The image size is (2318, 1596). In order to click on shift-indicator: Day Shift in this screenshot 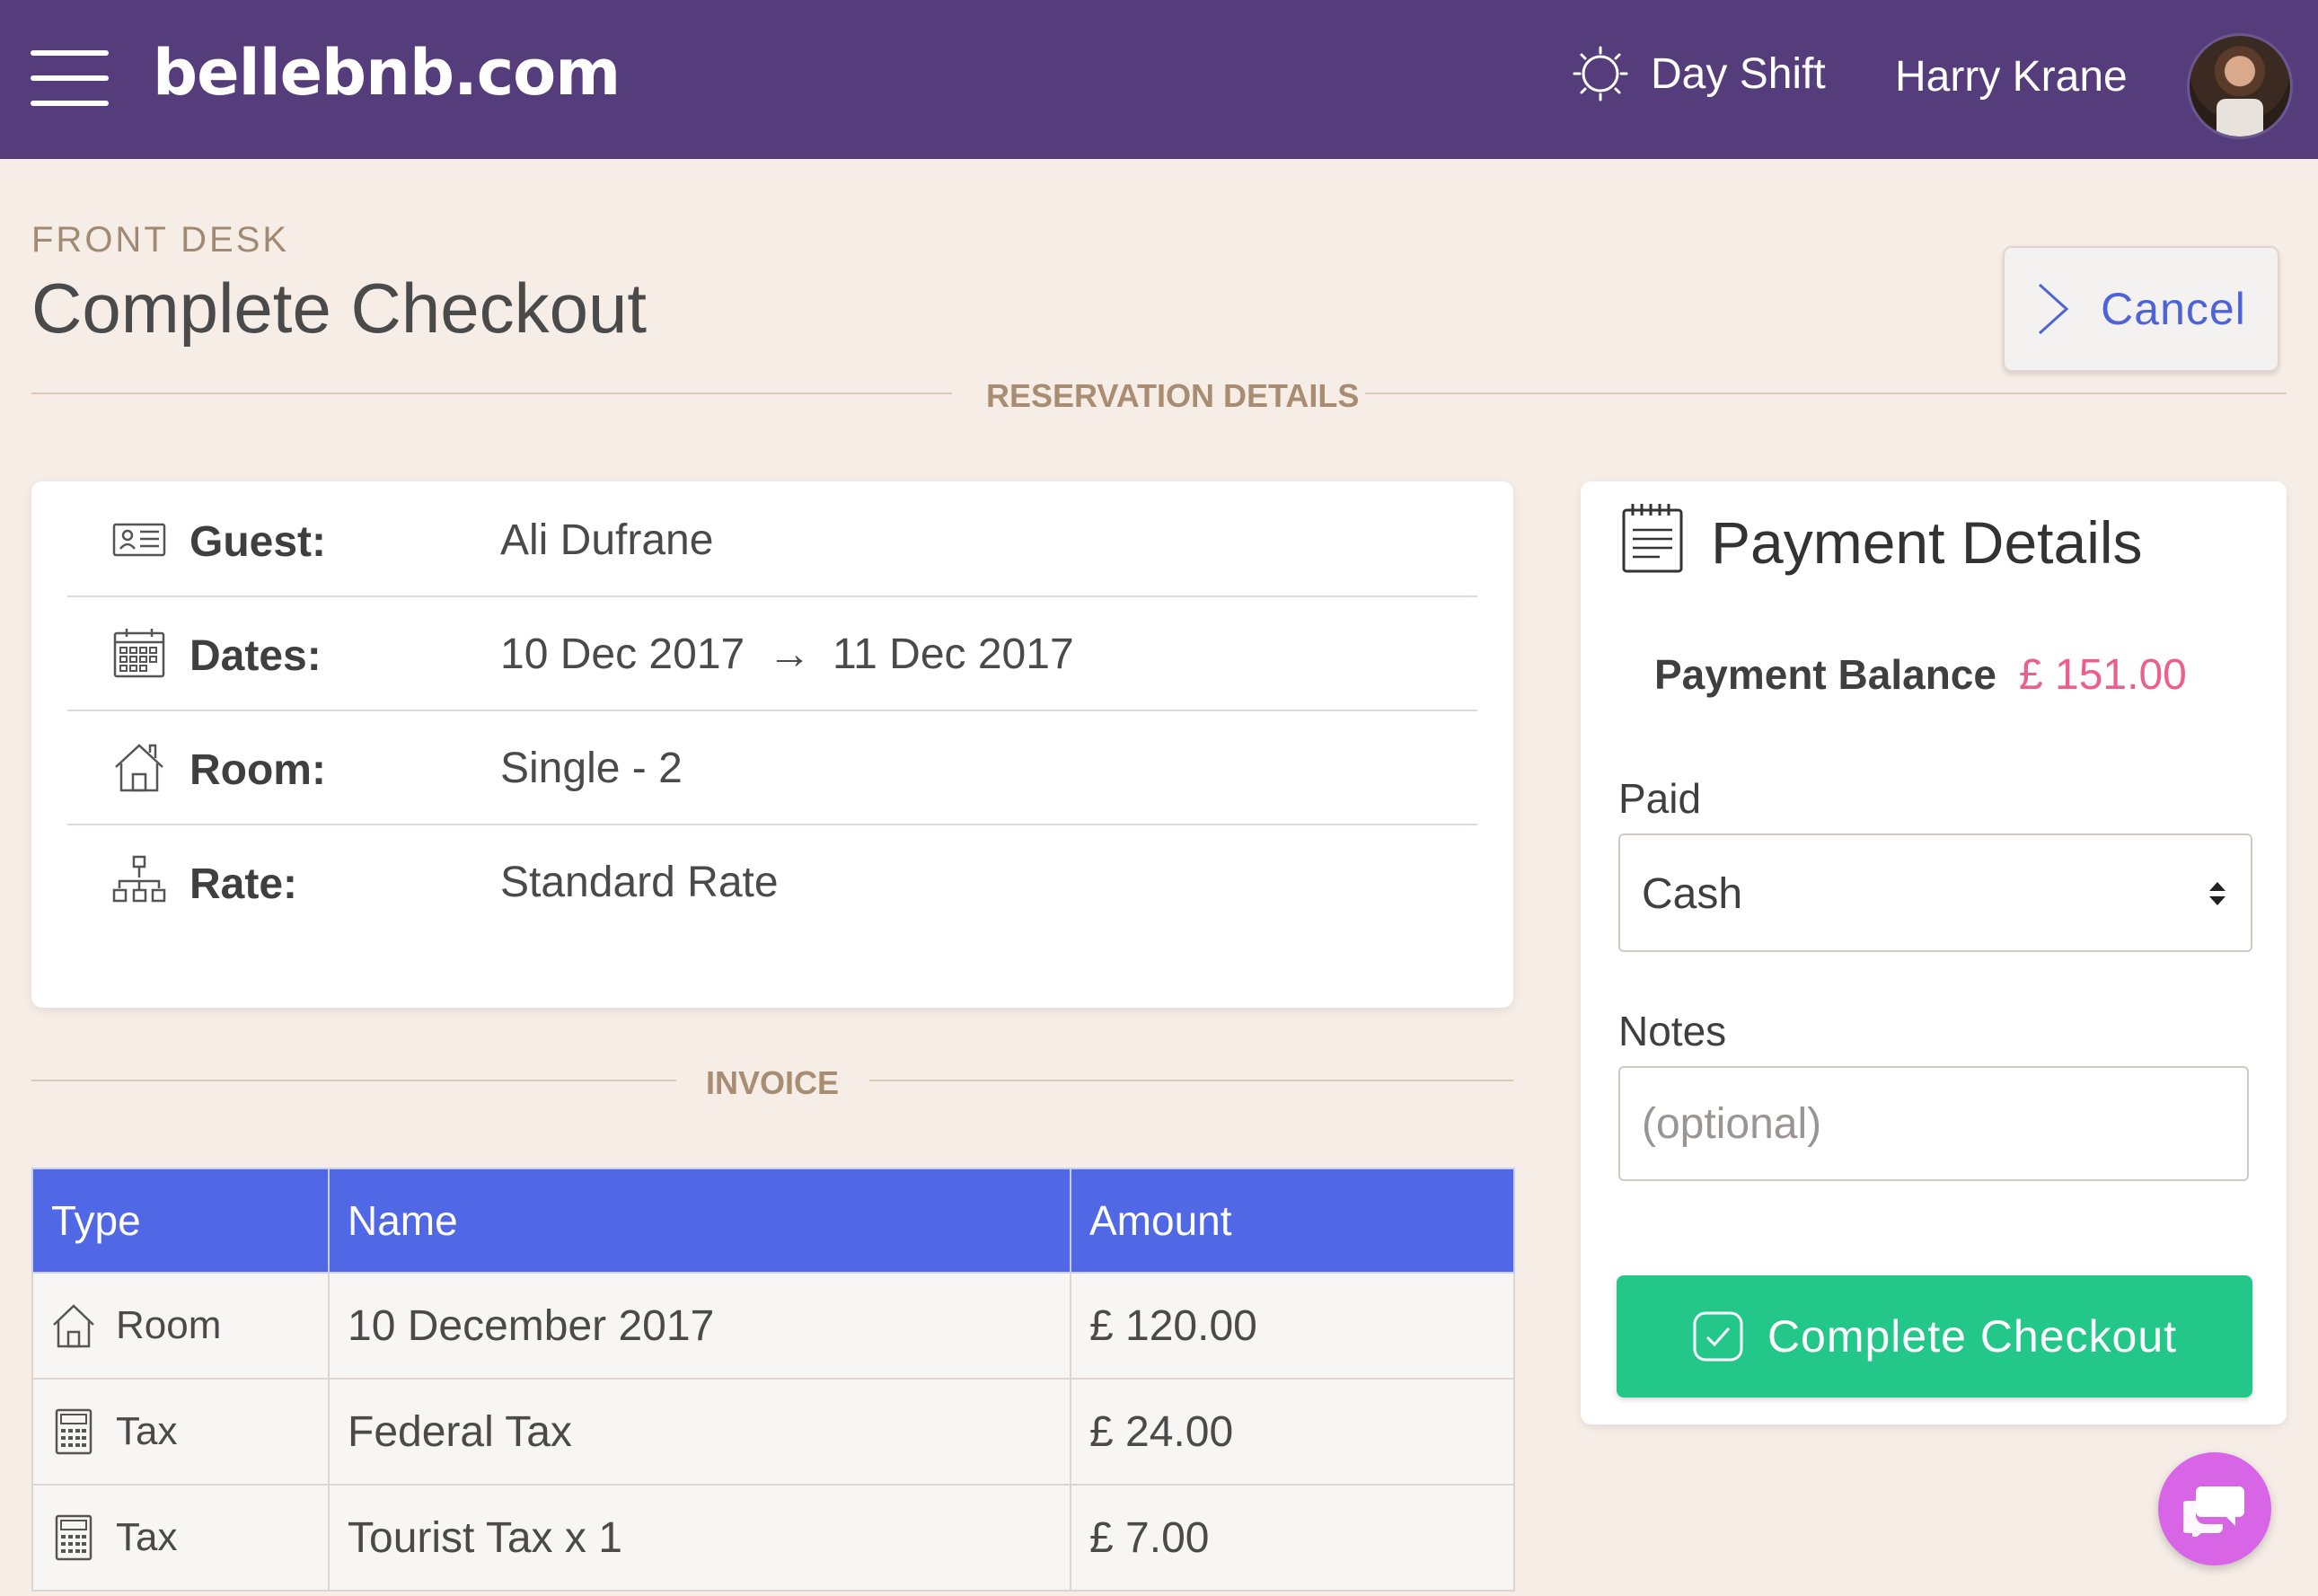, I will do `click(1699, 73)`.